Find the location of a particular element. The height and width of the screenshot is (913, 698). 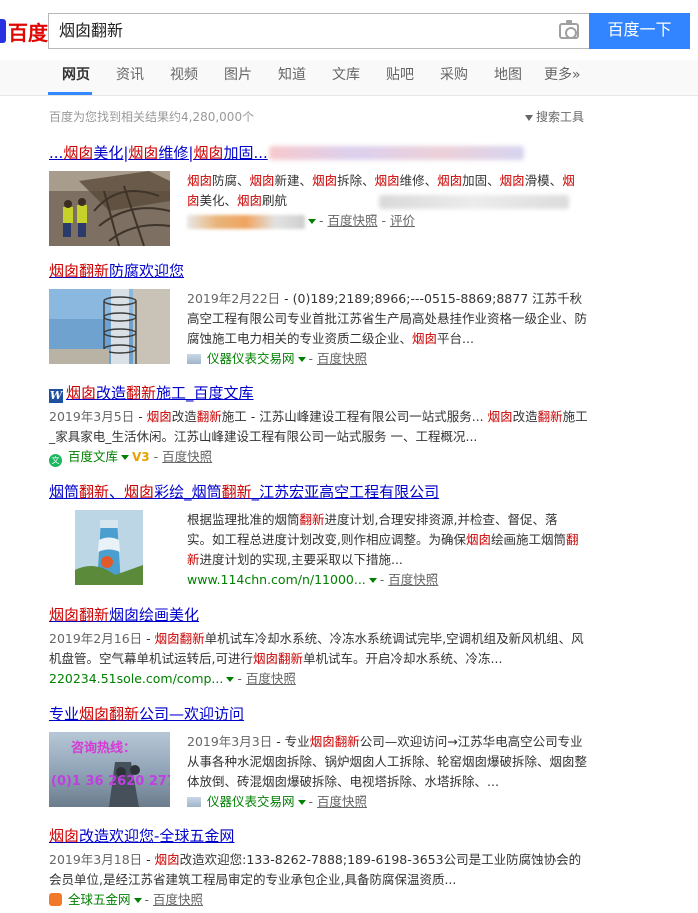

result-source-line: www.114chn.com/n/11000... - 百度快照 is located at coordinates (313, 579).